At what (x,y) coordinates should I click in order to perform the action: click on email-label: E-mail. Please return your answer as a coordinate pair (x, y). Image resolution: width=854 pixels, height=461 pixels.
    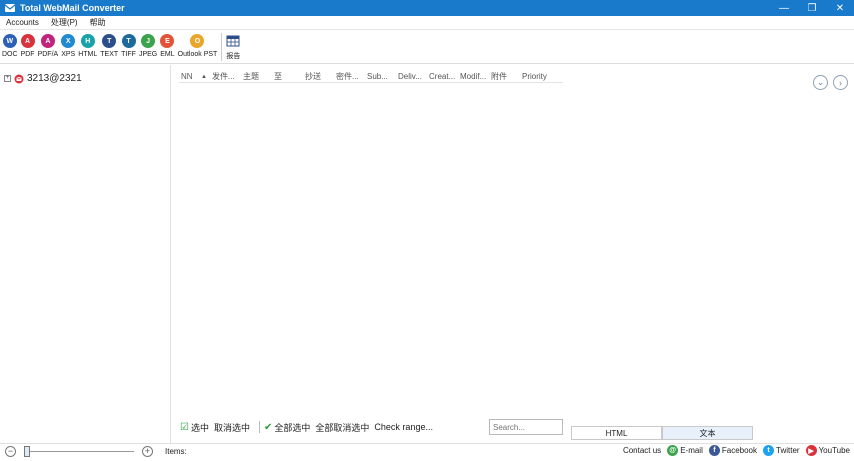
    Looking at the image, I should click on (691, 450).